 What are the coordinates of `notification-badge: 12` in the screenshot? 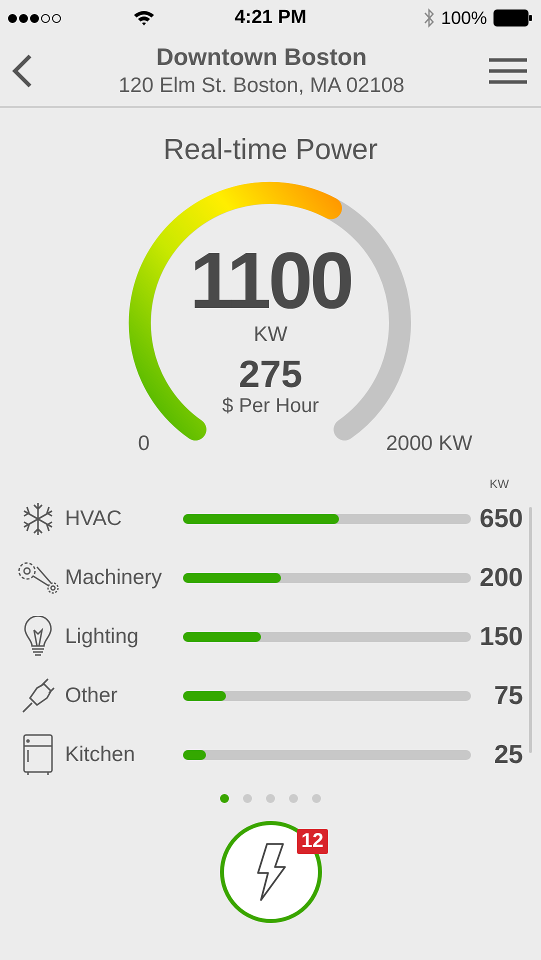 It's located at (312, 841).